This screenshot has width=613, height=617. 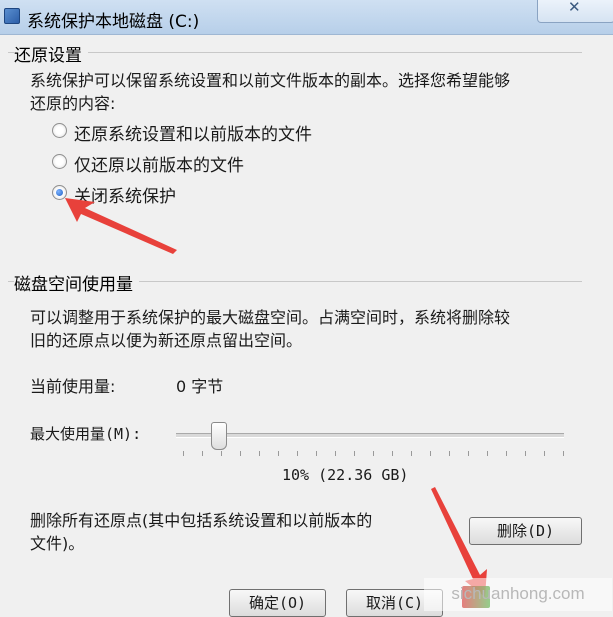 I want to click on max-usage-slider-track, so click(x=370, y=435).